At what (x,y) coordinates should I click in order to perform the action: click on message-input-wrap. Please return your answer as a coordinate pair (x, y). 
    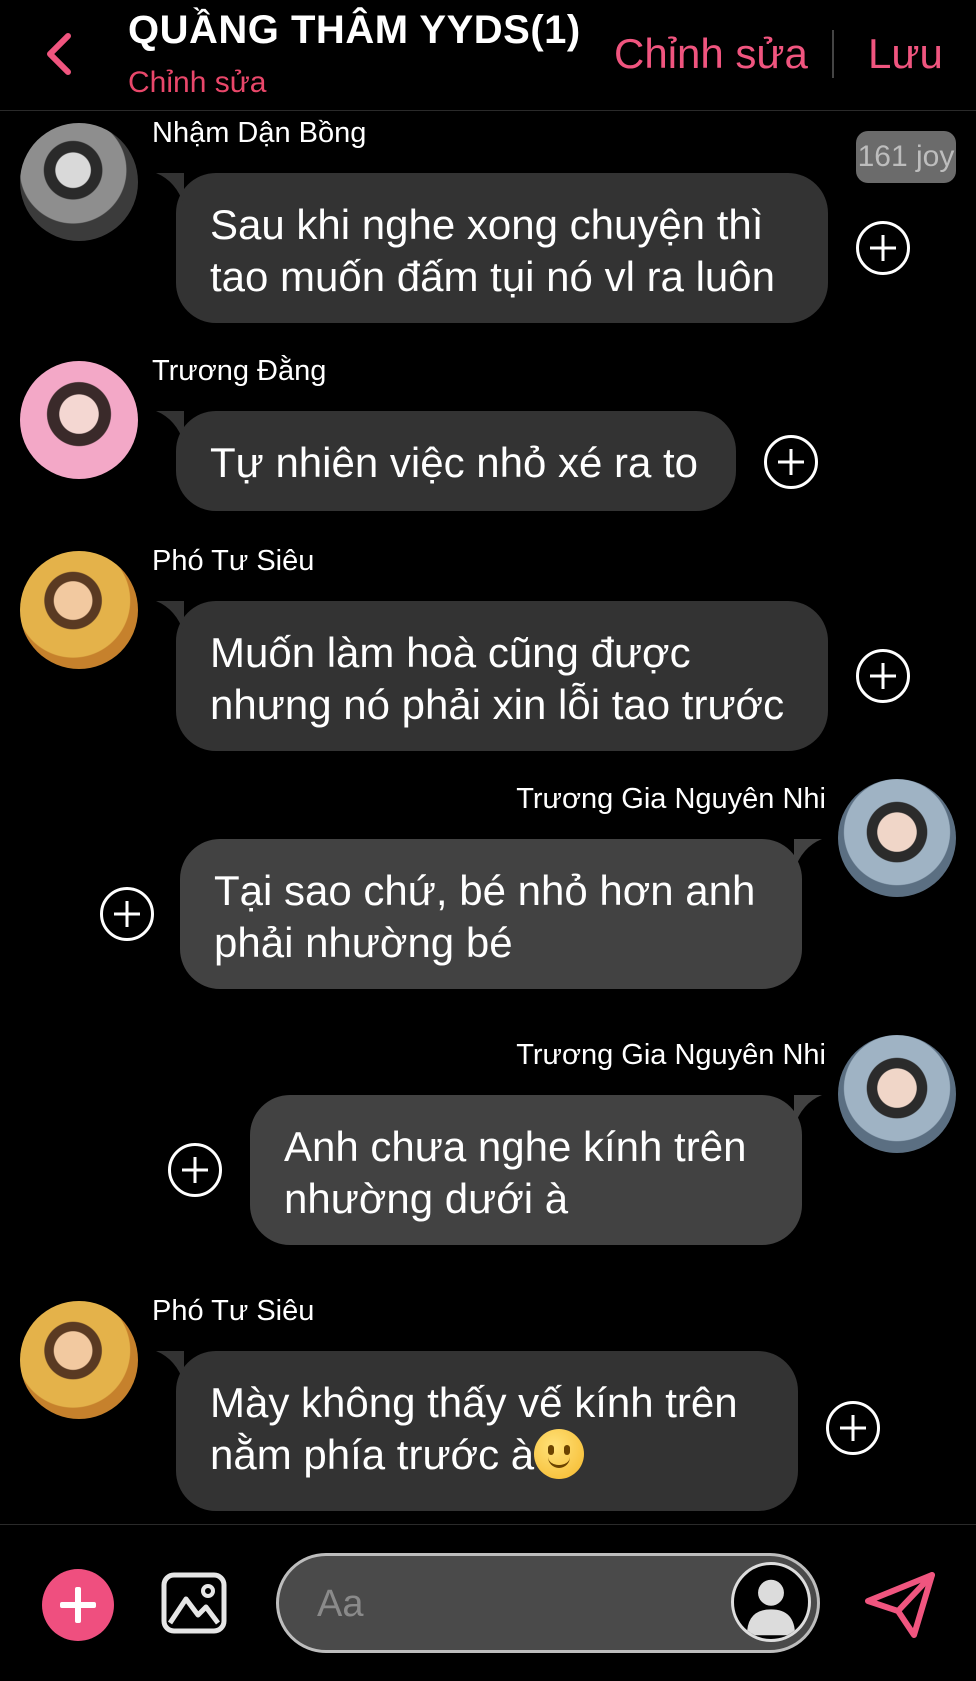
    Looking at the image, I should click on (548, 1603).